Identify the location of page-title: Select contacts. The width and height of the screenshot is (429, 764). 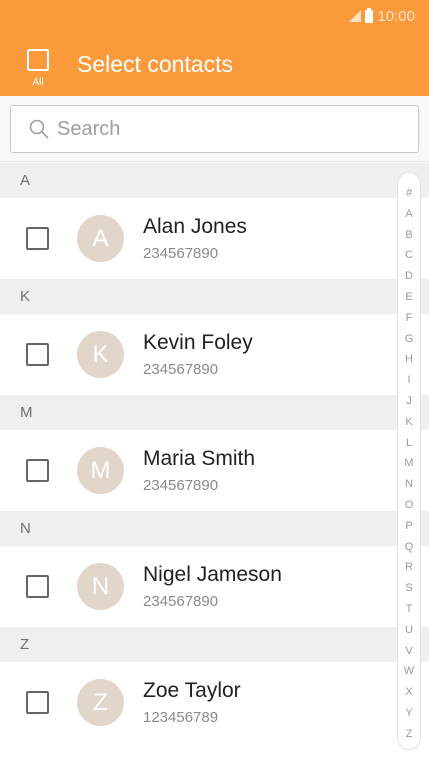
(155, 64).